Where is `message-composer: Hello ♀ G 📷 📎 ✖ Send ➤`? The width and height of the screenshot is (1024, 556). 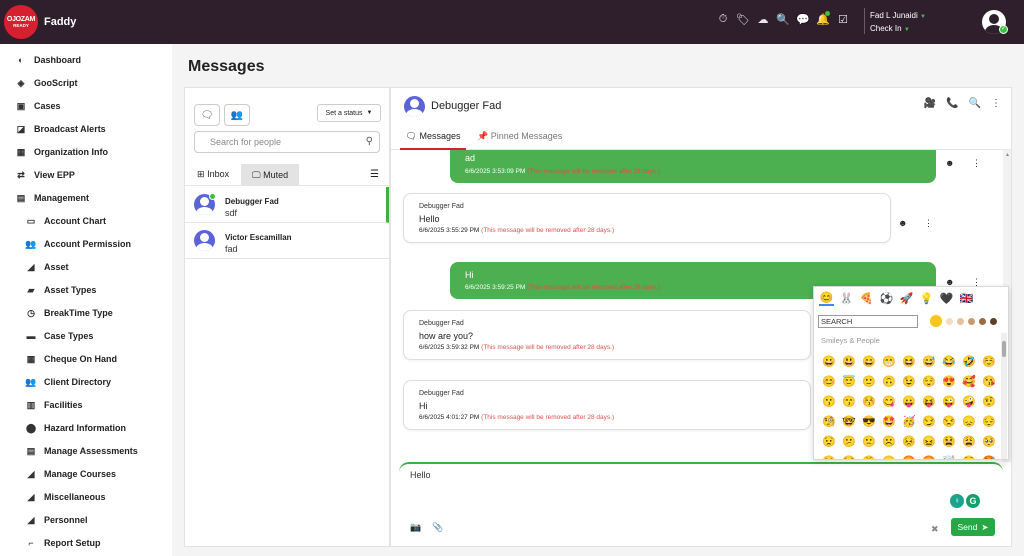
message-composer: Hello ♀ G 📷 📎 ✖ Send ➤ is located at coordinates (701, 502).